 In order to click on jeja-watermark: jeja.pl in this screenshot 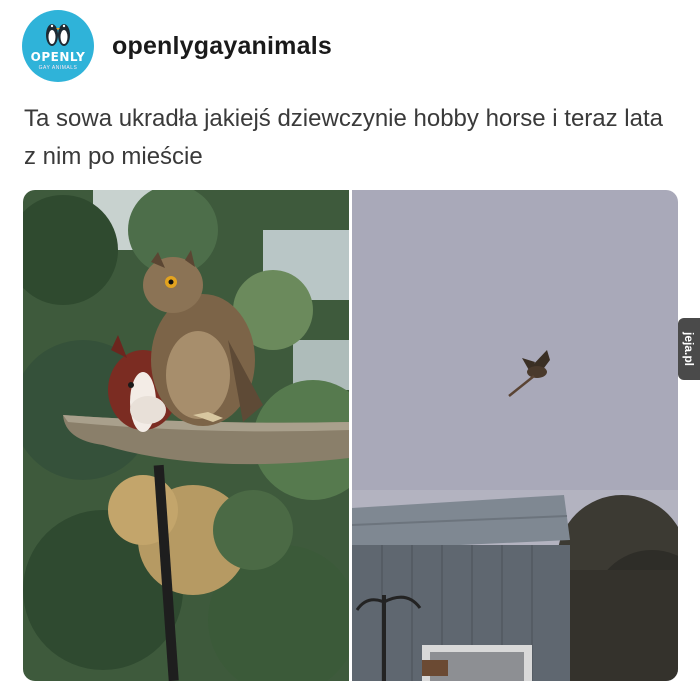, I will do `click(689, 349)`.